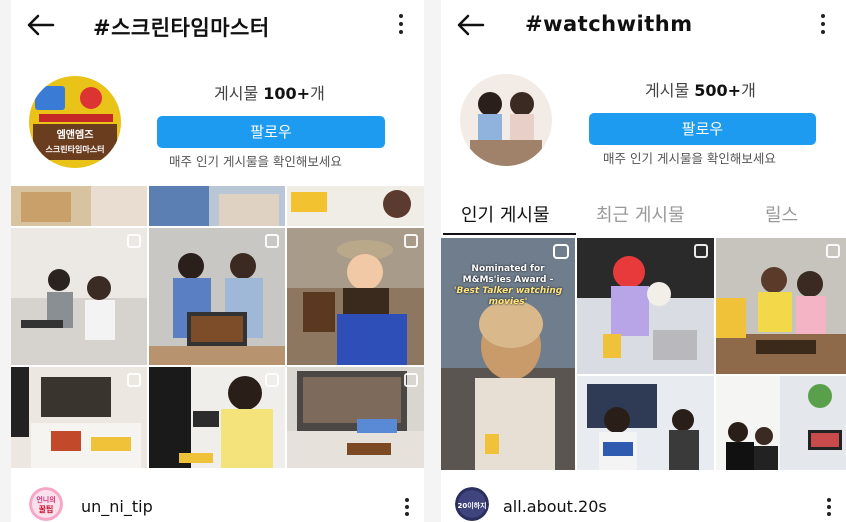  I want to click on suggested-account-row: 20이하지 all.about.20s, so click(643, 501).